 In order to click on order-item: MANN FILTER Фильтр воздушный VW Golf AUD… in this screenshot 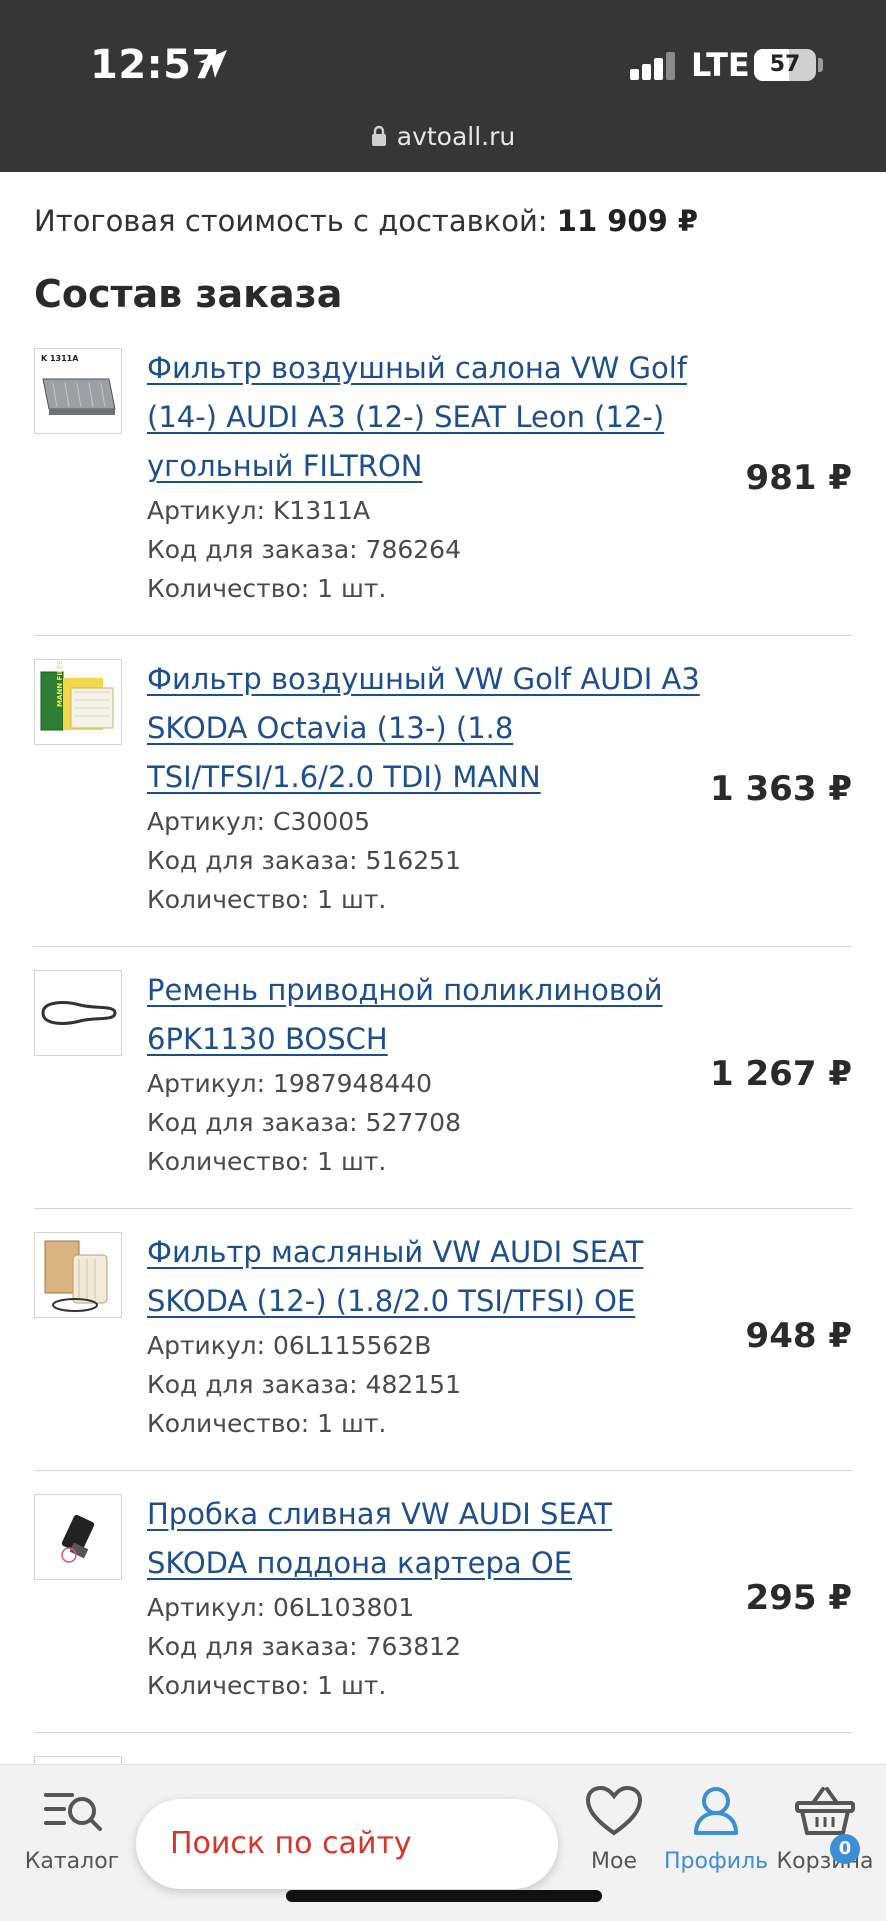, I will do `click(443, 803)`.